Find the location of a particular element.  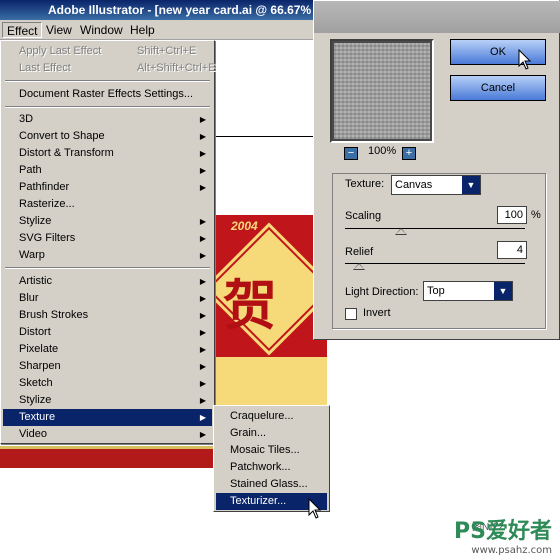

menu-item-distort-transform: Distort & Transform ▶ is located at coordinates (107, 153).